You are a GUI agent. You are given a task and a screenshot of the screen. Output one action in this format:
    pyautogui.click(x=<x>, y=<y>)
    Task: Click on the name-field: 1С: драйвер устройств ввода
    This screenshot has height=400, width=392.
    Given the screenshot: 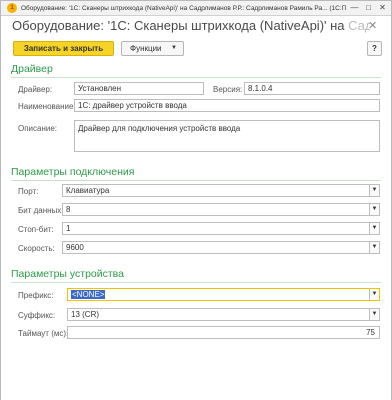 What is the action you would take?
    pyautogui.click(x=227, y=105)
    